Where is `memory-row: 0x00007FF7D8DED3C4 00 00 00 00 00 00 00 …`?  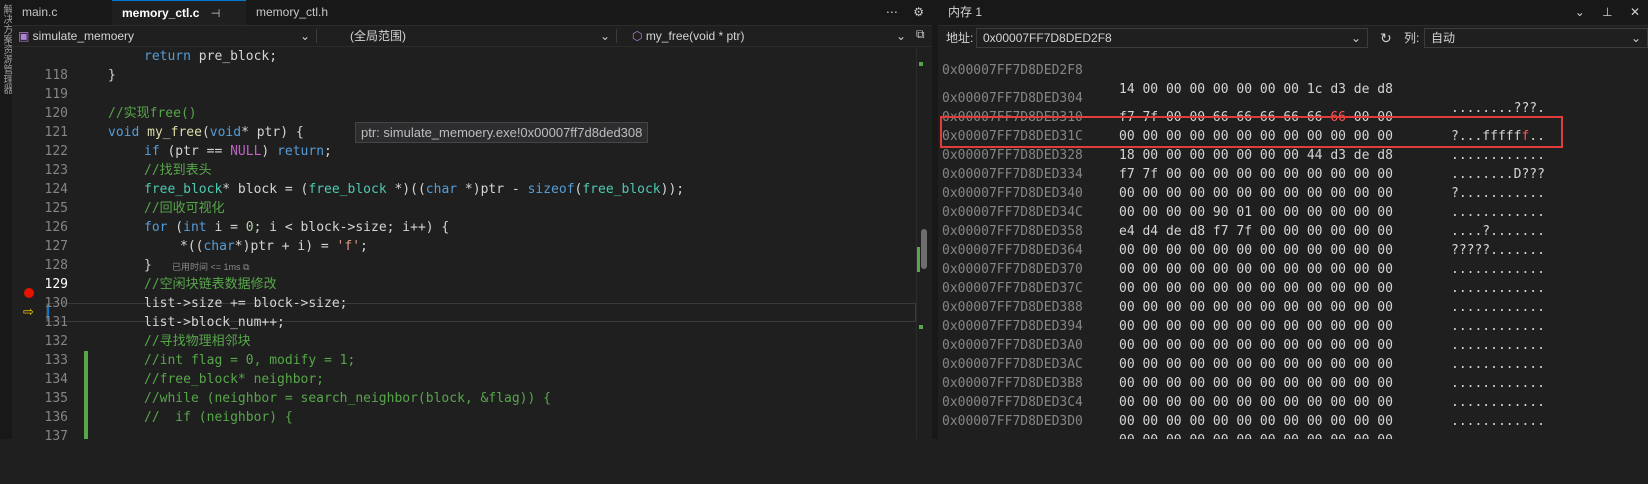 memory-row: 0x00007FF7D8DED3C4 00 00 00 00 00 00 00 … is located at coordinates (1293, 406).